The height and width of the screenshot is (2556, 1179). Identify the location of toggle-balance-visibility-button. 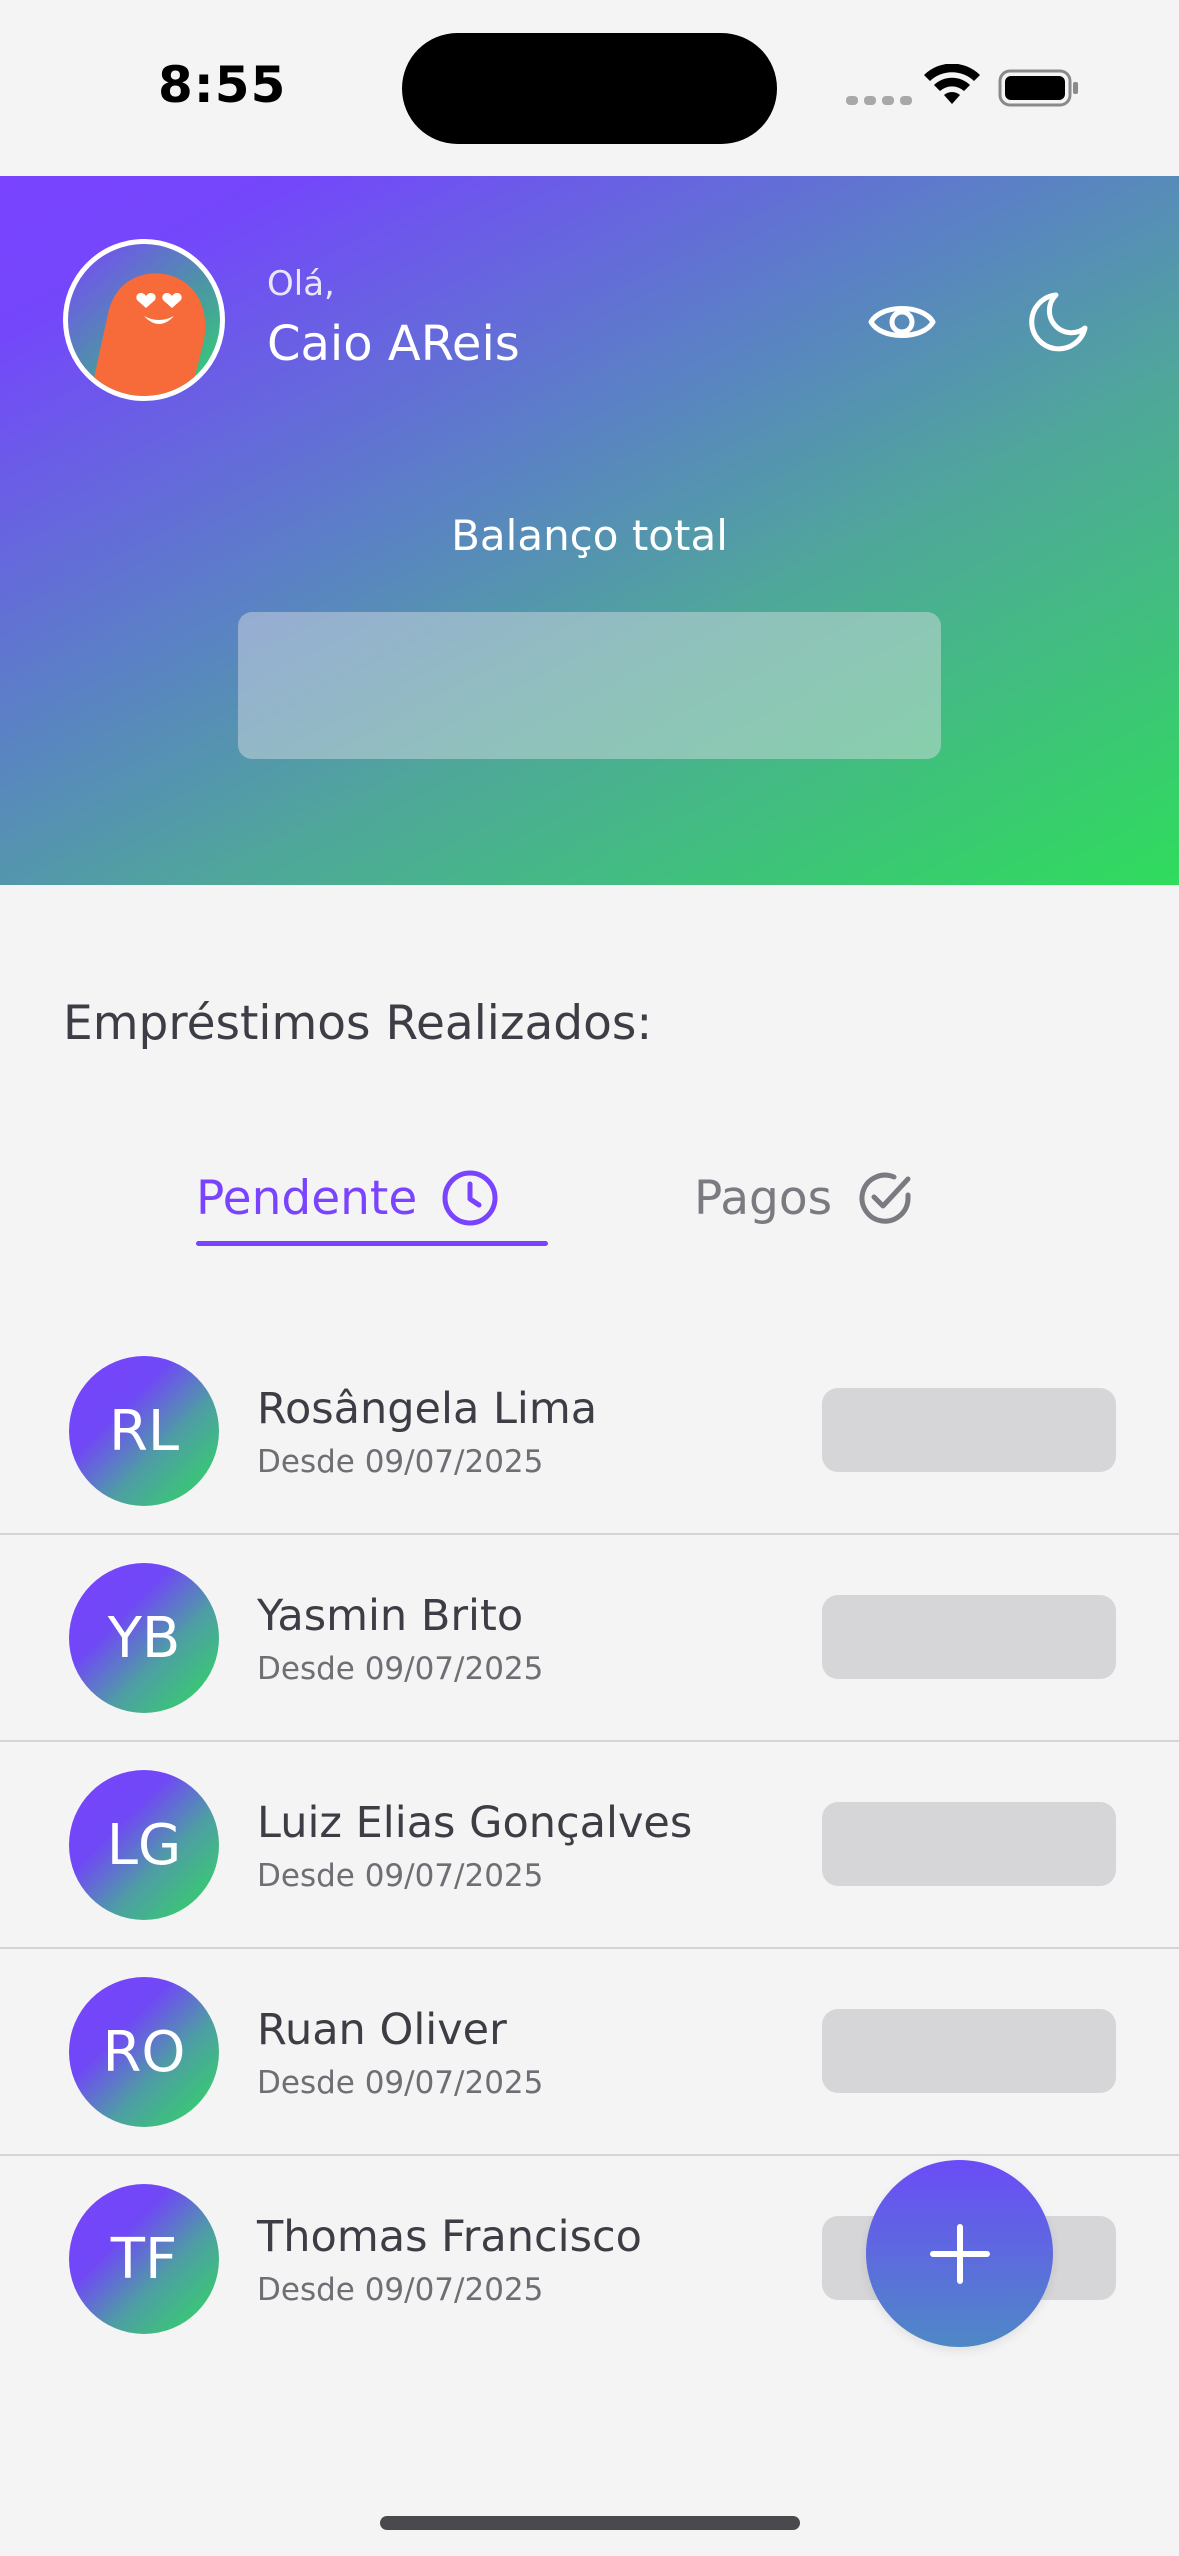
(902, 322).